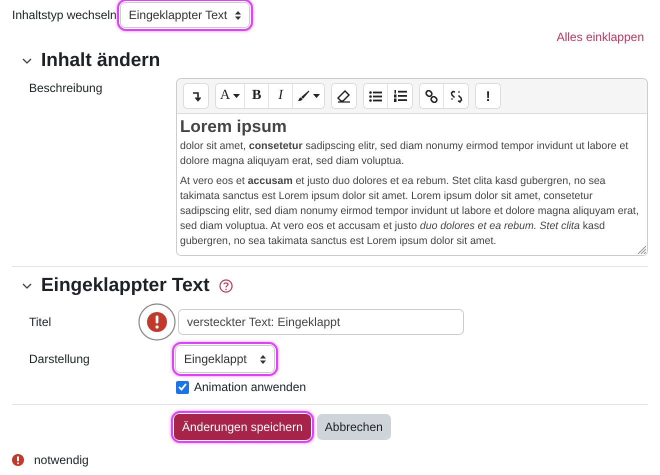 This screenshot has height=475, width=660. Describe the element at coordinates (100, 61) in the screenshot. I see `section-heading: Inhalt ändern` at that location.